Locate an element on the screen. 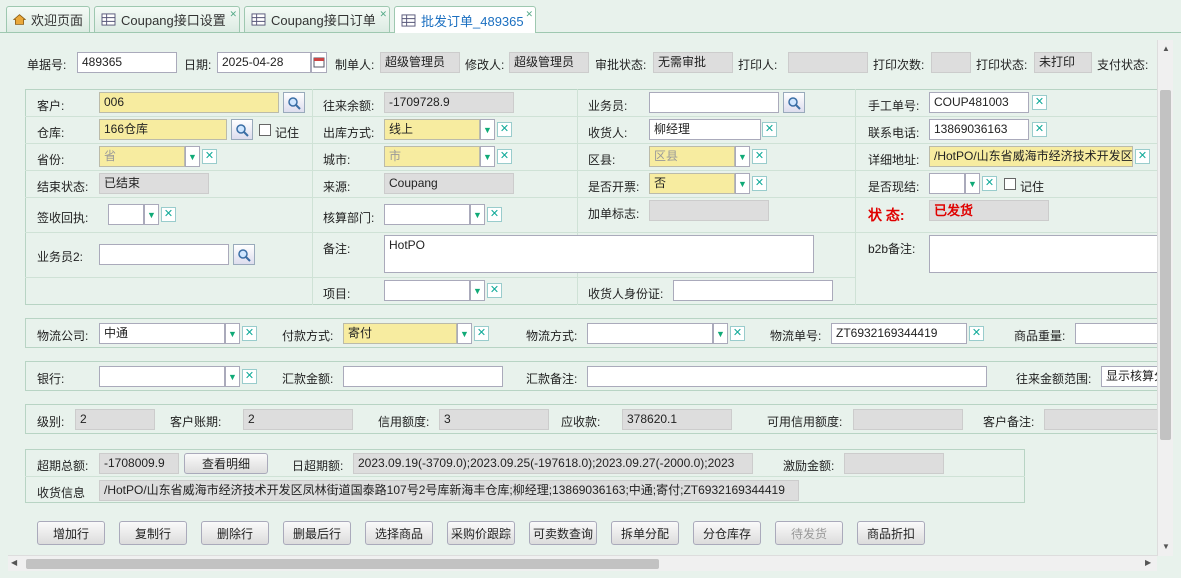 The height and width of the screenshot is (578, 1181). vertical-scrollbar: ▲ ▼ is located at coordinates (1165, 298).